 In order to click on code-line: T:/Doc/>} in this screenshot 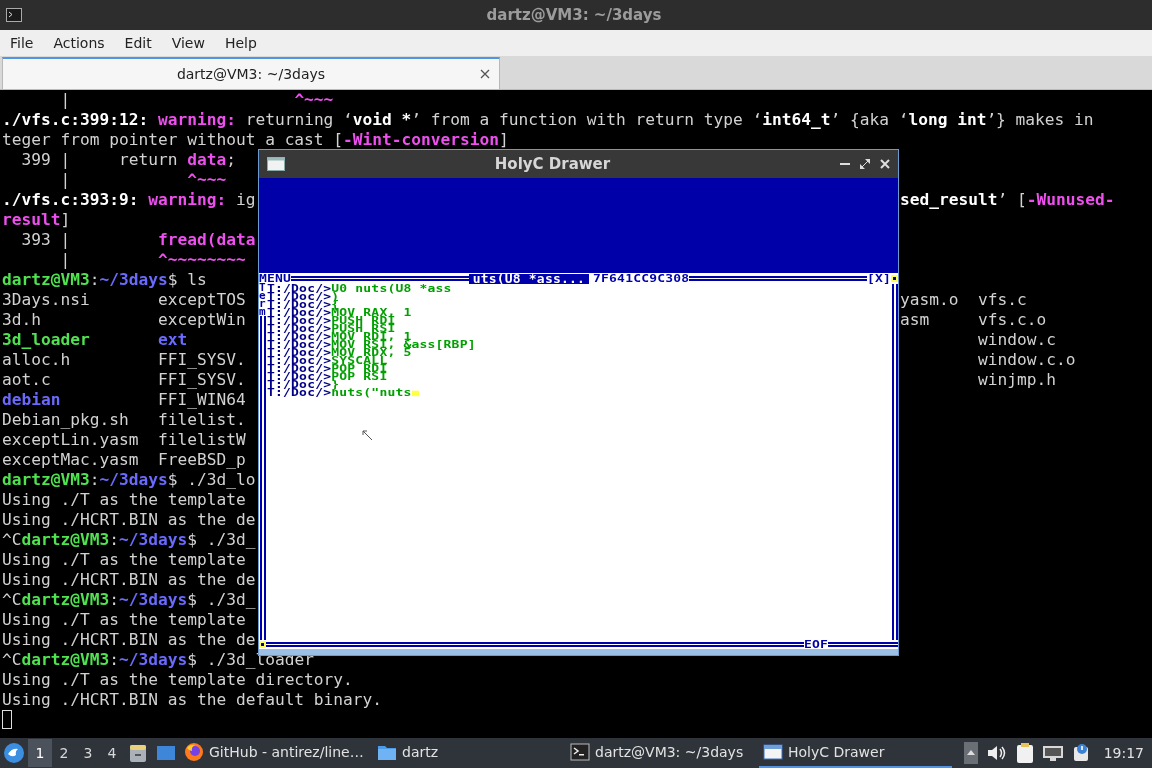, I will do `click(303, 385)`.